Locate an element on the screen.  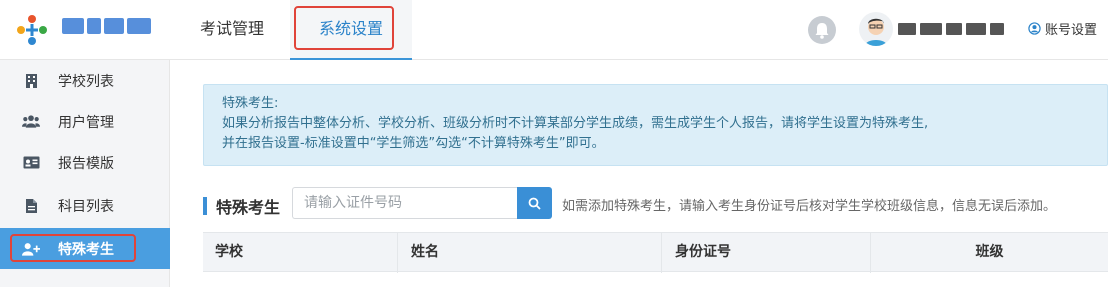
sidebar-item-school-list: 学校列表 is located at coordinates (85, 80).